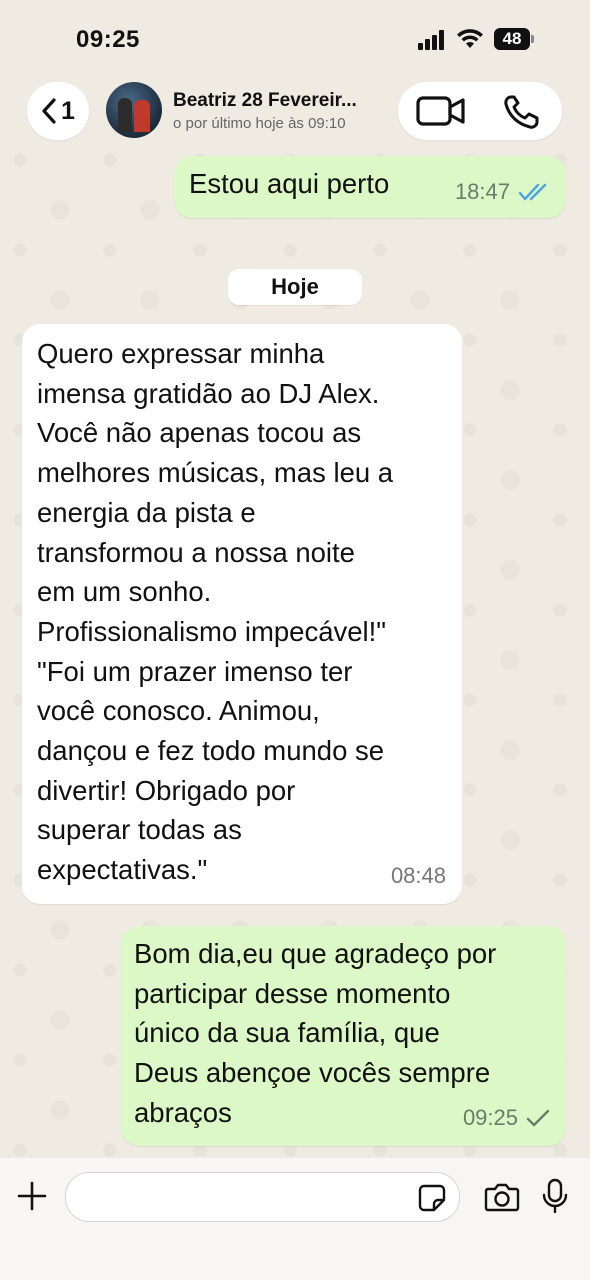  I want to click on contact-last-seen: o por último hoje às 09:10, so click(259, 123).